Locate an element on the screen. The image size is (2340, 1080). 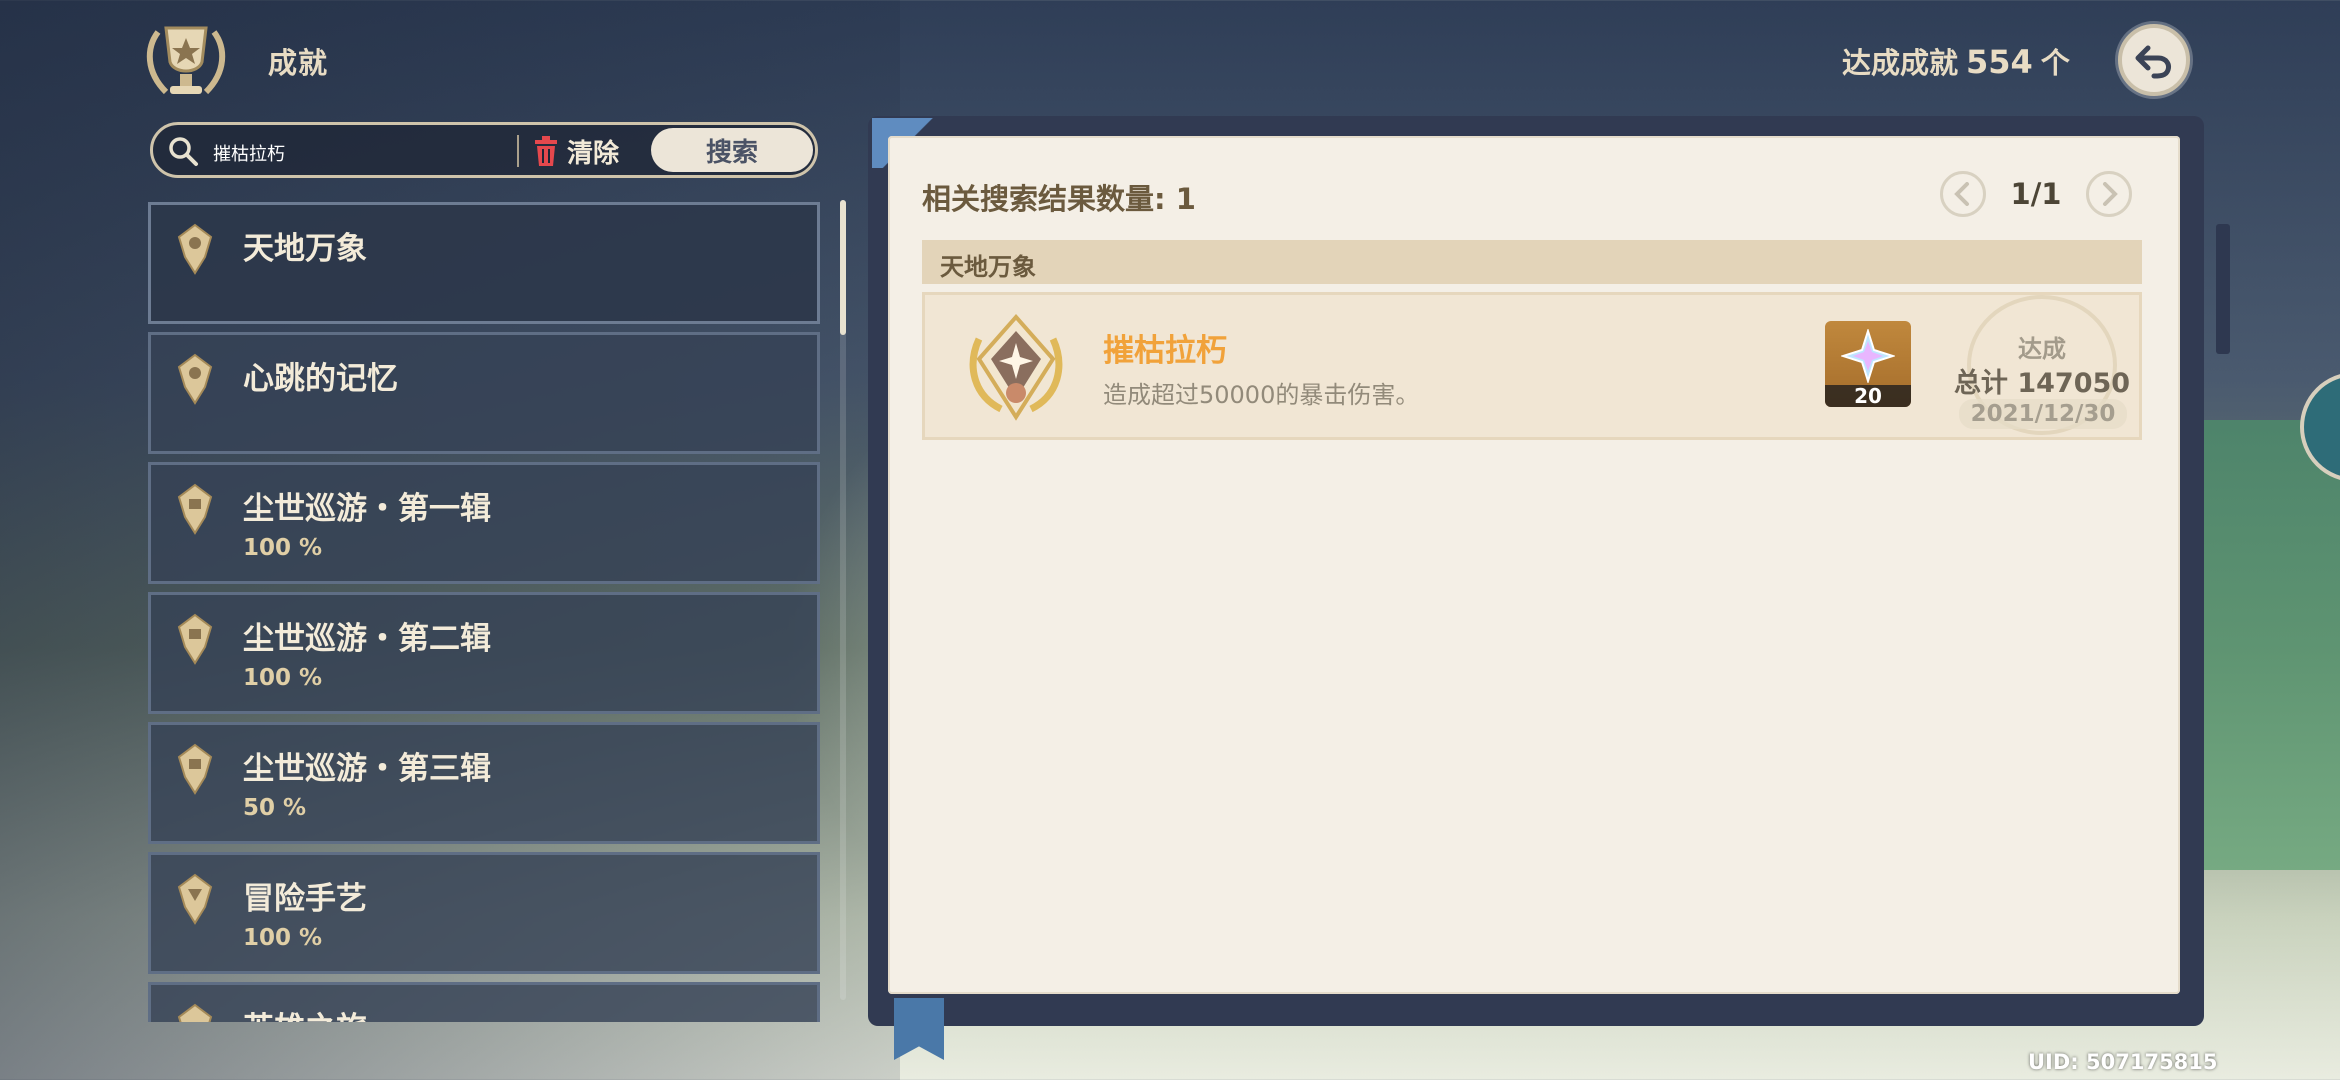
pager: 1/1 is located at coordinates (2036, 194).